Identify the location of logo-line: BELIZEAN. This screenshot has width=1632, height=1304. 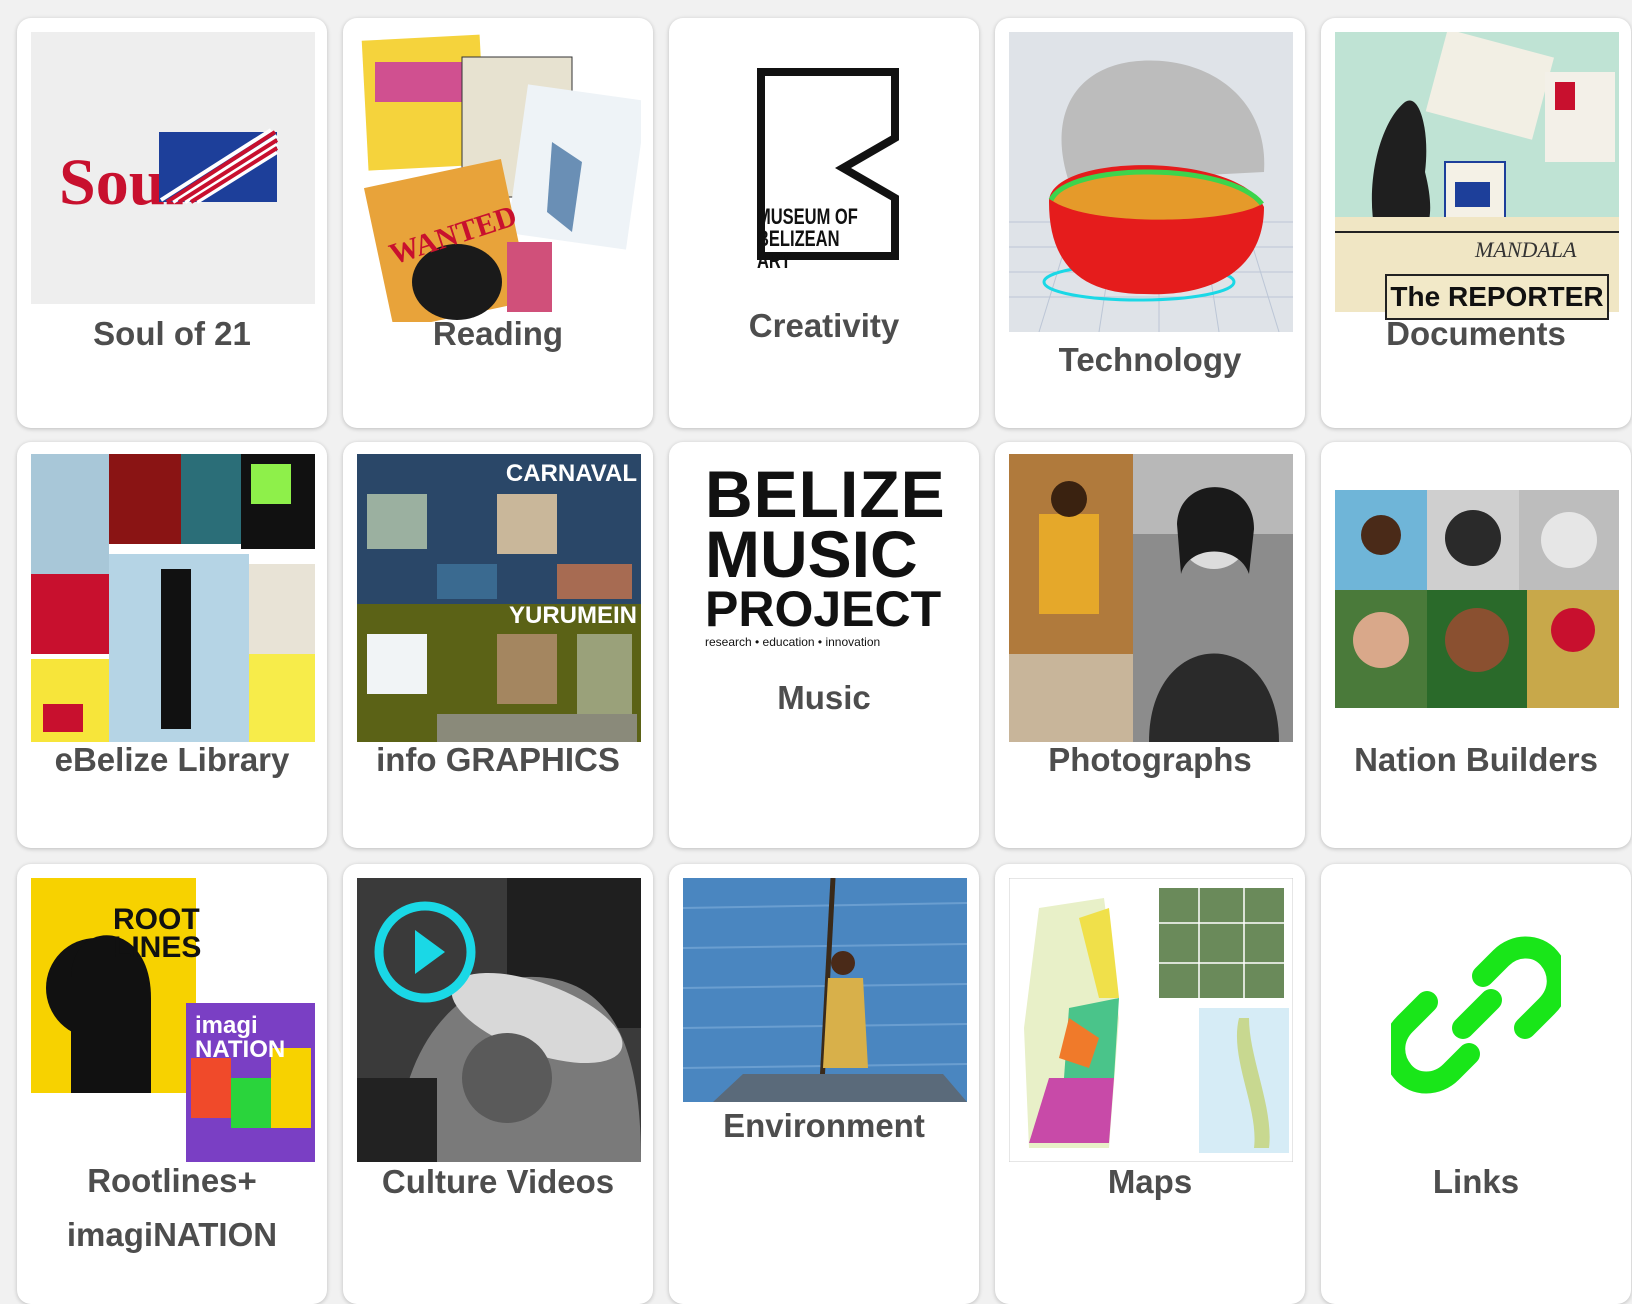
(798, 238).